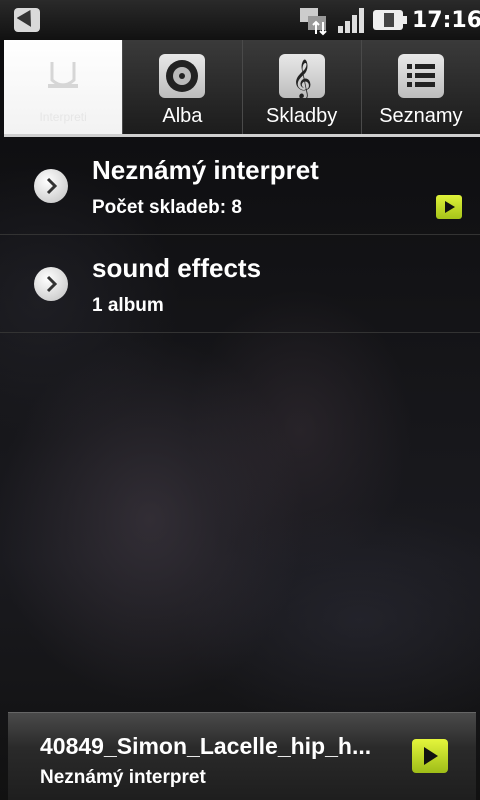 The height and width of the screenshot is (800, 480). I want to click on status-bar: 17:16, so click(240, 20).